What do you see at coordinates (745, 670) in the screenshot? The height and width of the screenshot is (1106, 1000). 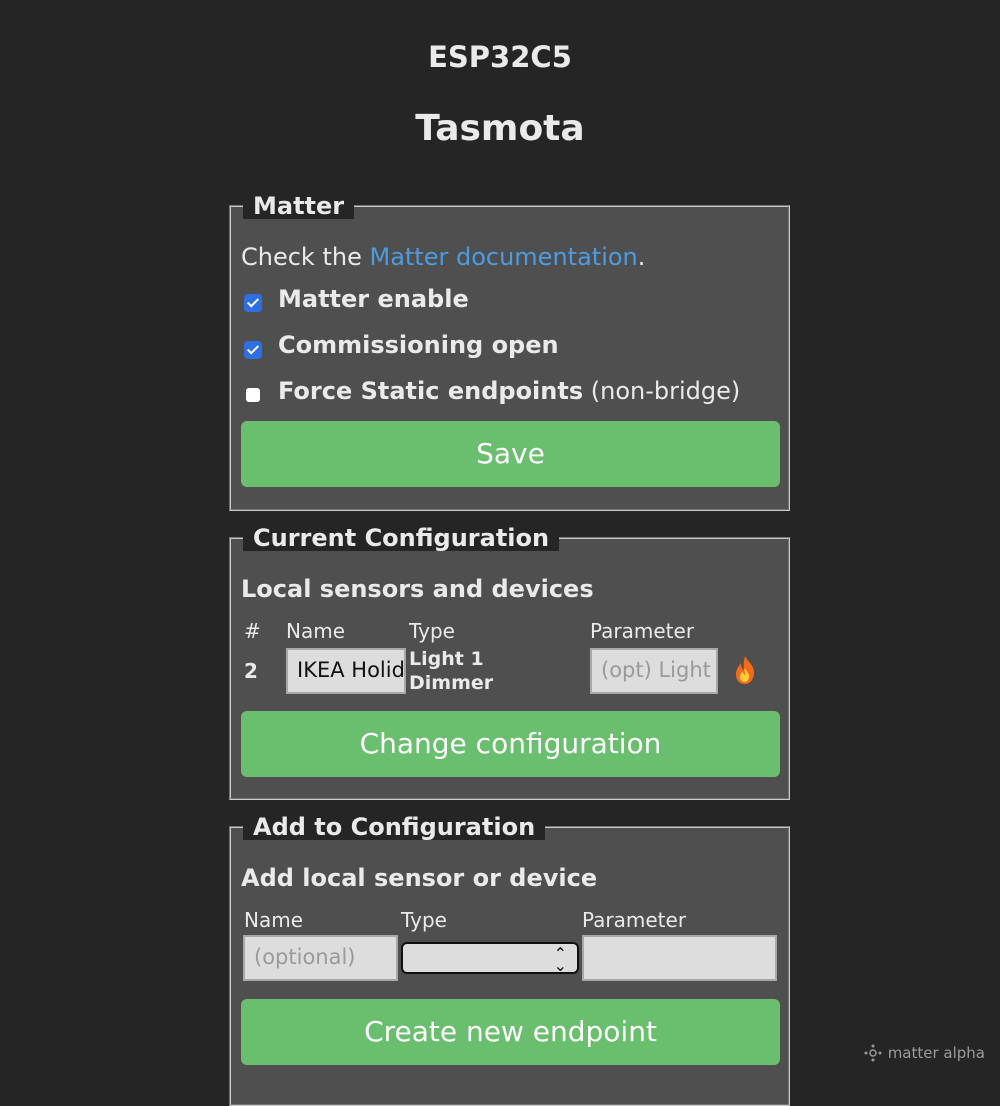 I see `fire-icon` at bounding box center [745, 670].